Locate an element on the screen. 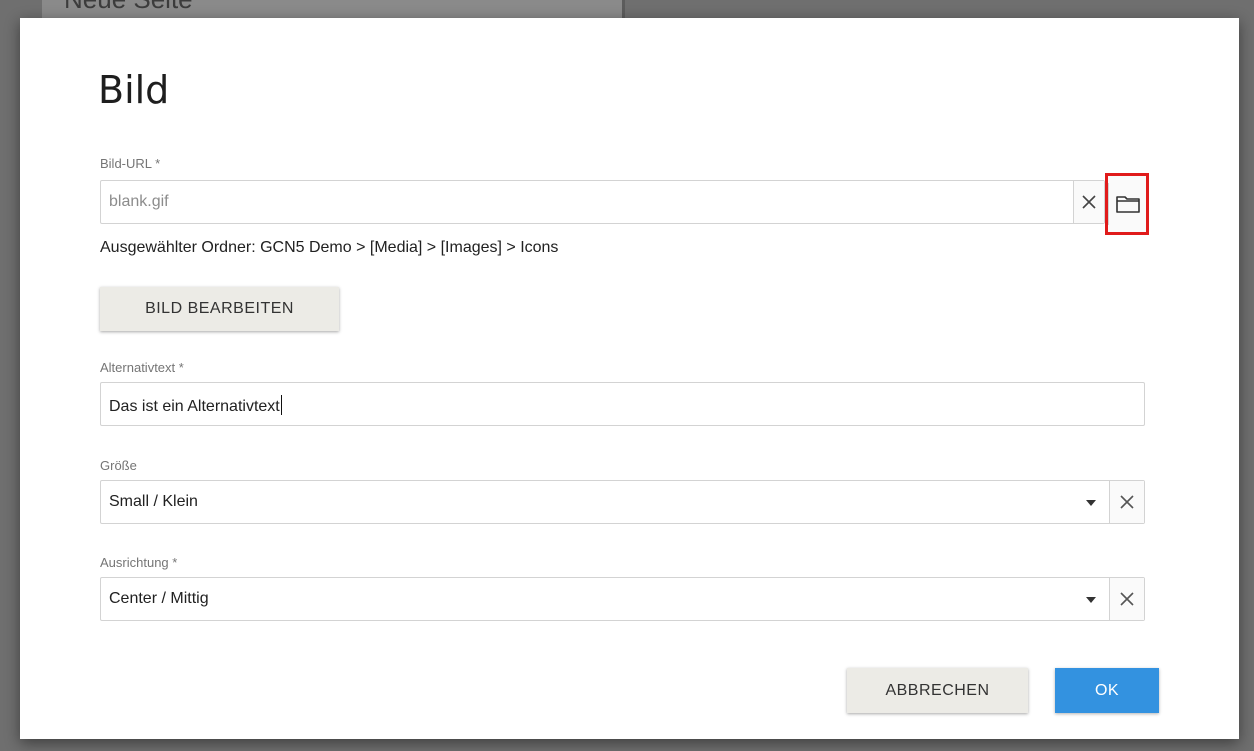 The width and height of the screenshot is (1254, 751). cancel-button: ABBRECHEN is located at coordinates (937, 690).